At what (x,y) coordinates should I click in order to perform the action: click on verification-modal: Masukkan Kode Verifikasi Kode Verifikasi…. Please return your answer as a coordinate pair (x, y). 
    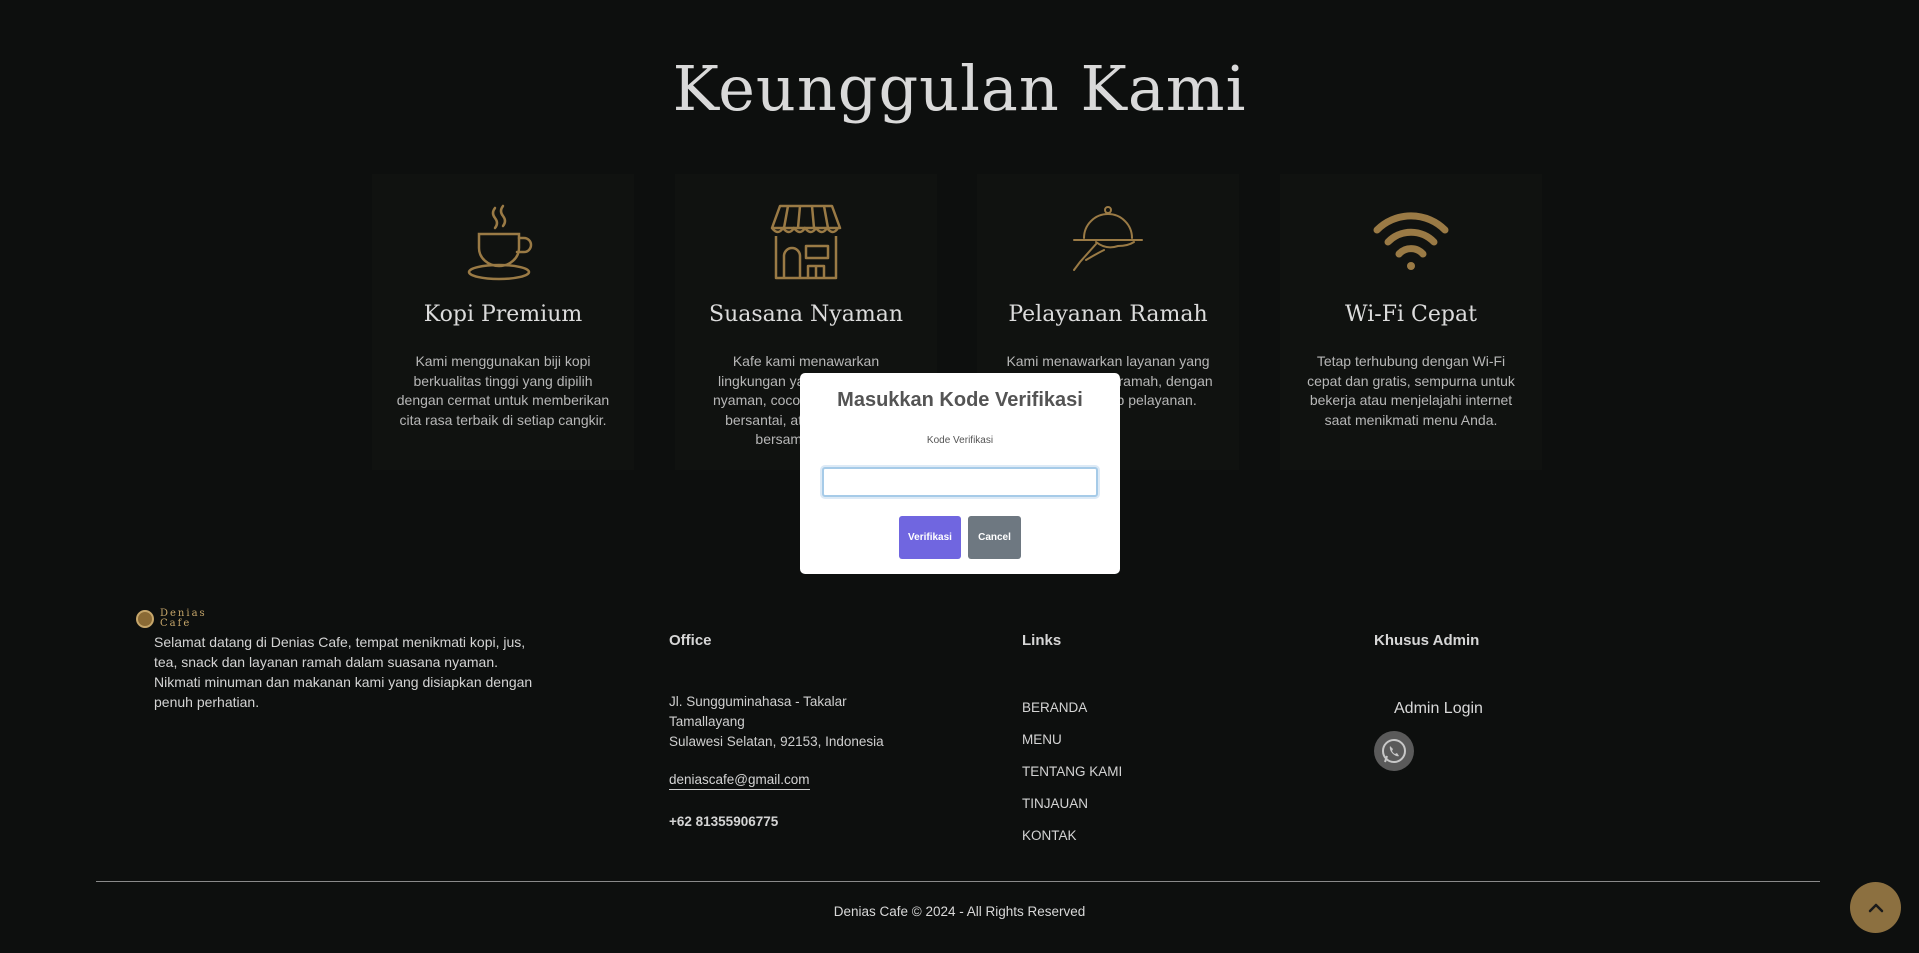
    Looking at the image, I should click on (960, 473).